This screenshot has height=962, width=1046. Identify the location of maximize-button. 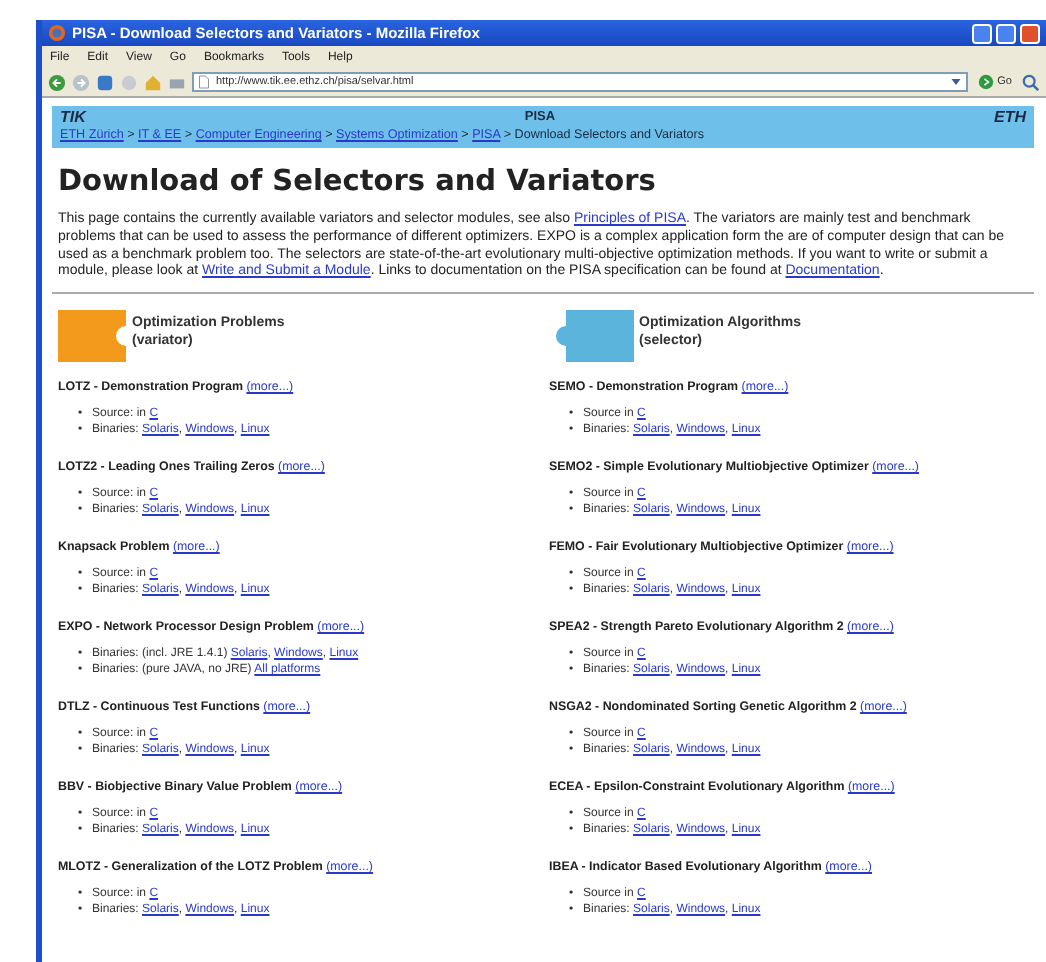
(1006, 33).